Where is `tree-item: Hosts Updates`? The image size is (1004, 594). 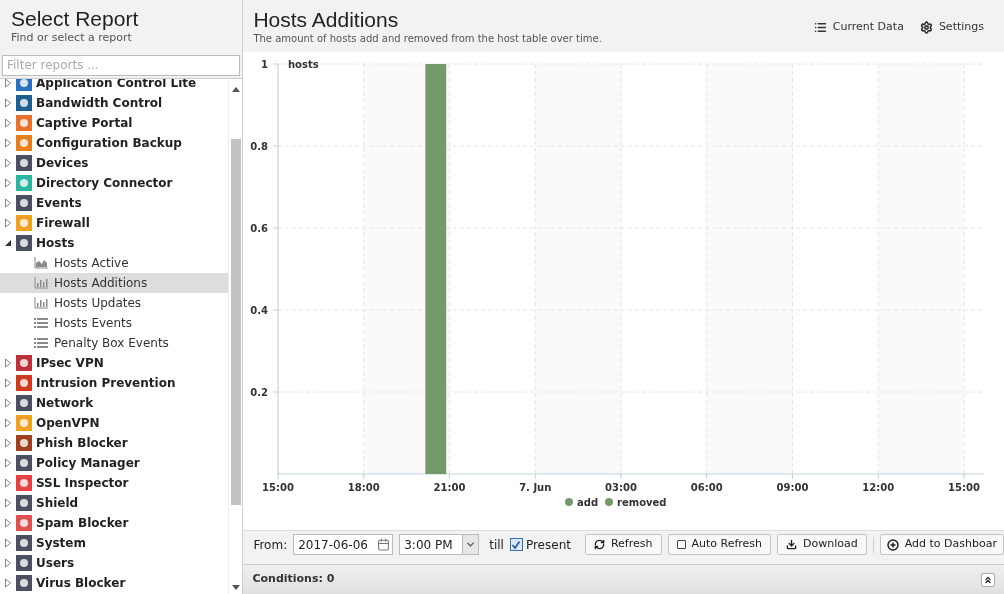
tree-item: Hosts Updates is located at coordinates (114, 303).